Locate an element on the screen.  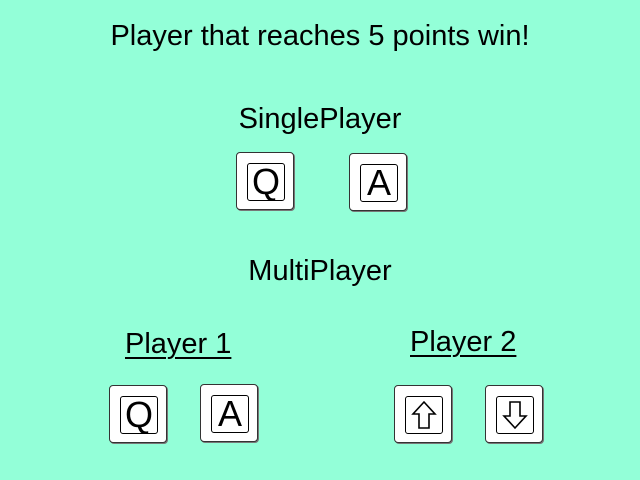
player2-arrow-up-key-icon is located at coordinates (423, 414).